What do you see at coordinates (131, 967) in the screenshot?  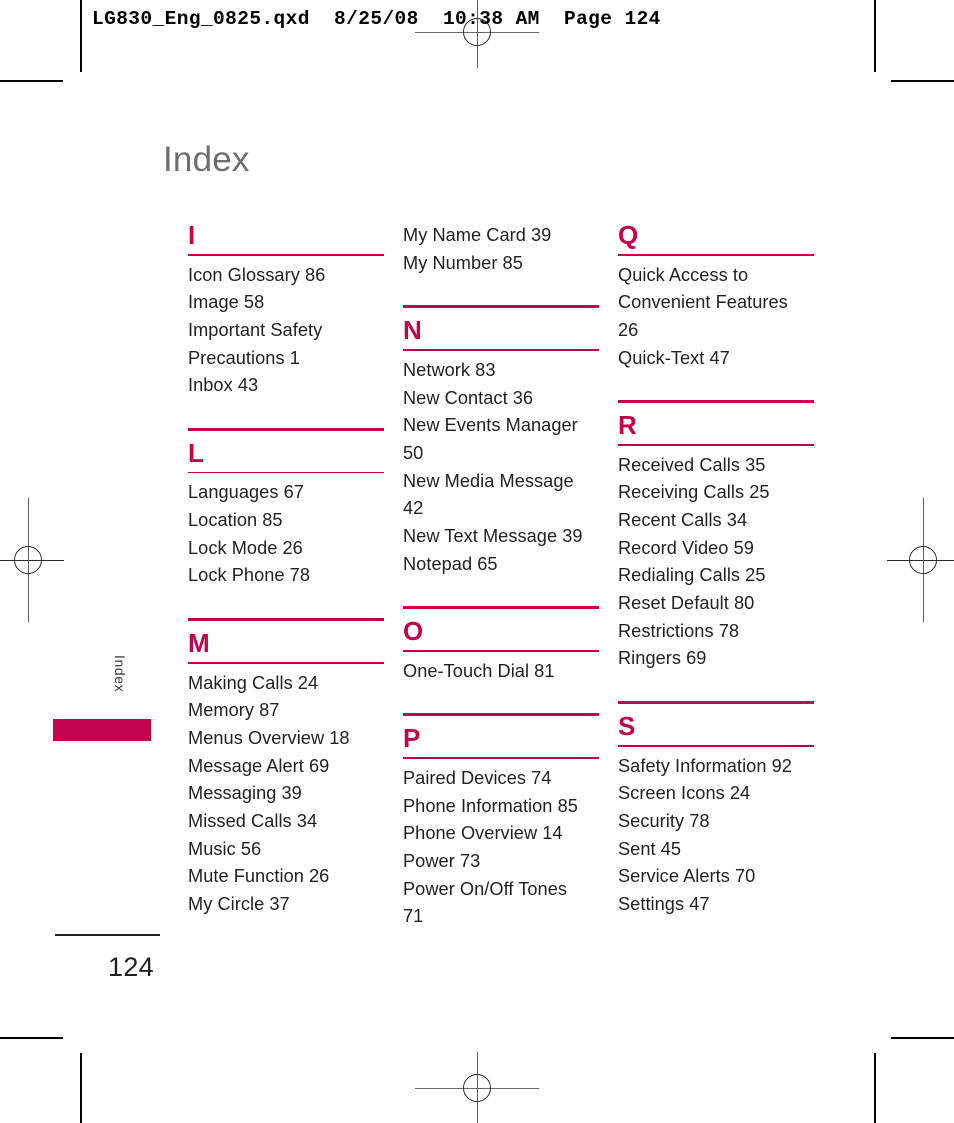 I see `page-number: 124` at bounding box center [131, 967].